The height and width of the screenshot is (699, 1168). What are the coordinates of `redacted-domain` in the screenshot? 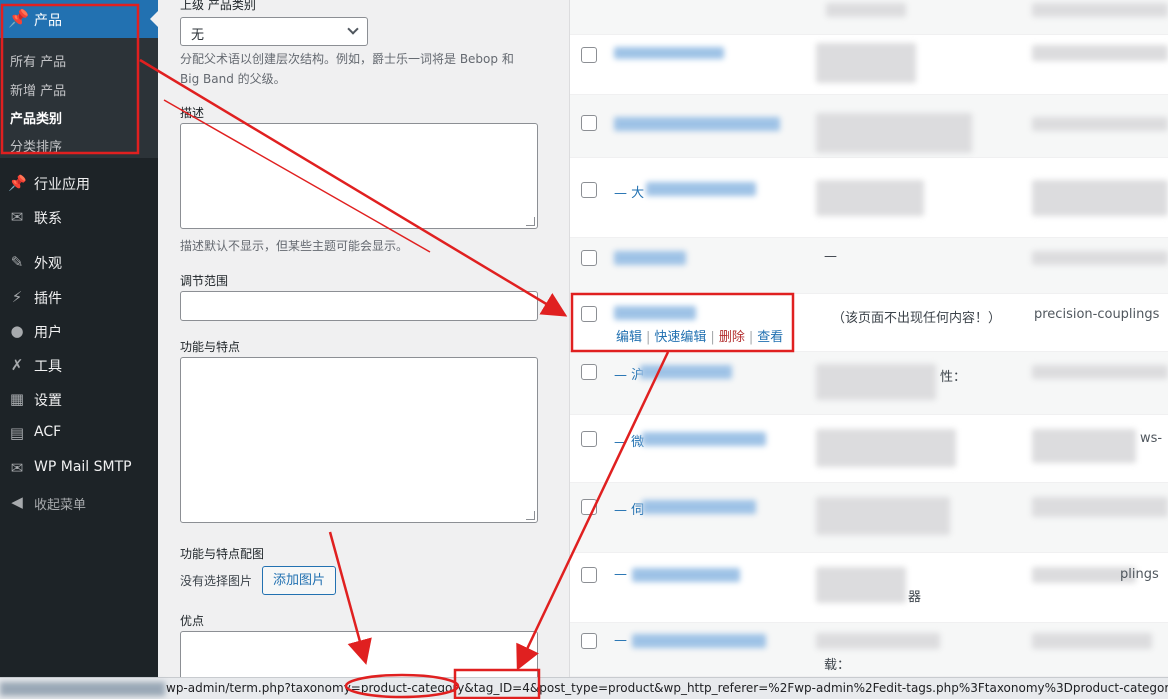 It's located at (82, 689).